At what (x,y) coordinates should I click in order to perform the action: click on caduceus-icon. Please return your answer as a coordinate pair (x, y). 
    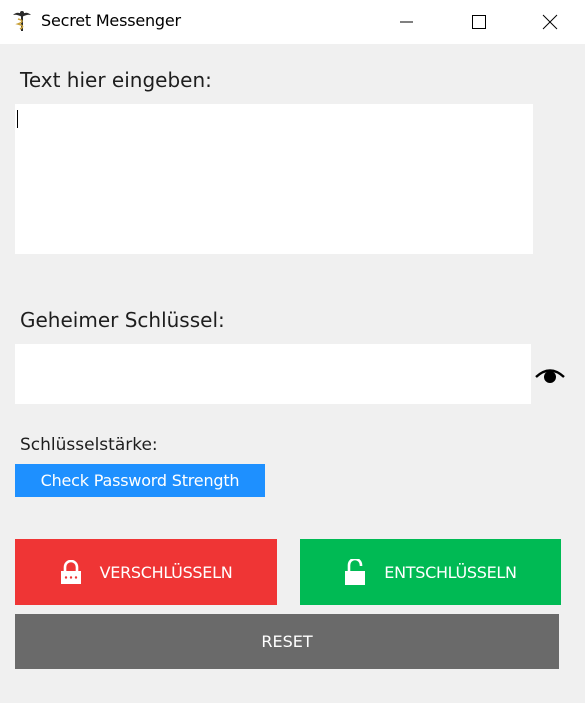
    Looking at the image, I should click on (22, 21).